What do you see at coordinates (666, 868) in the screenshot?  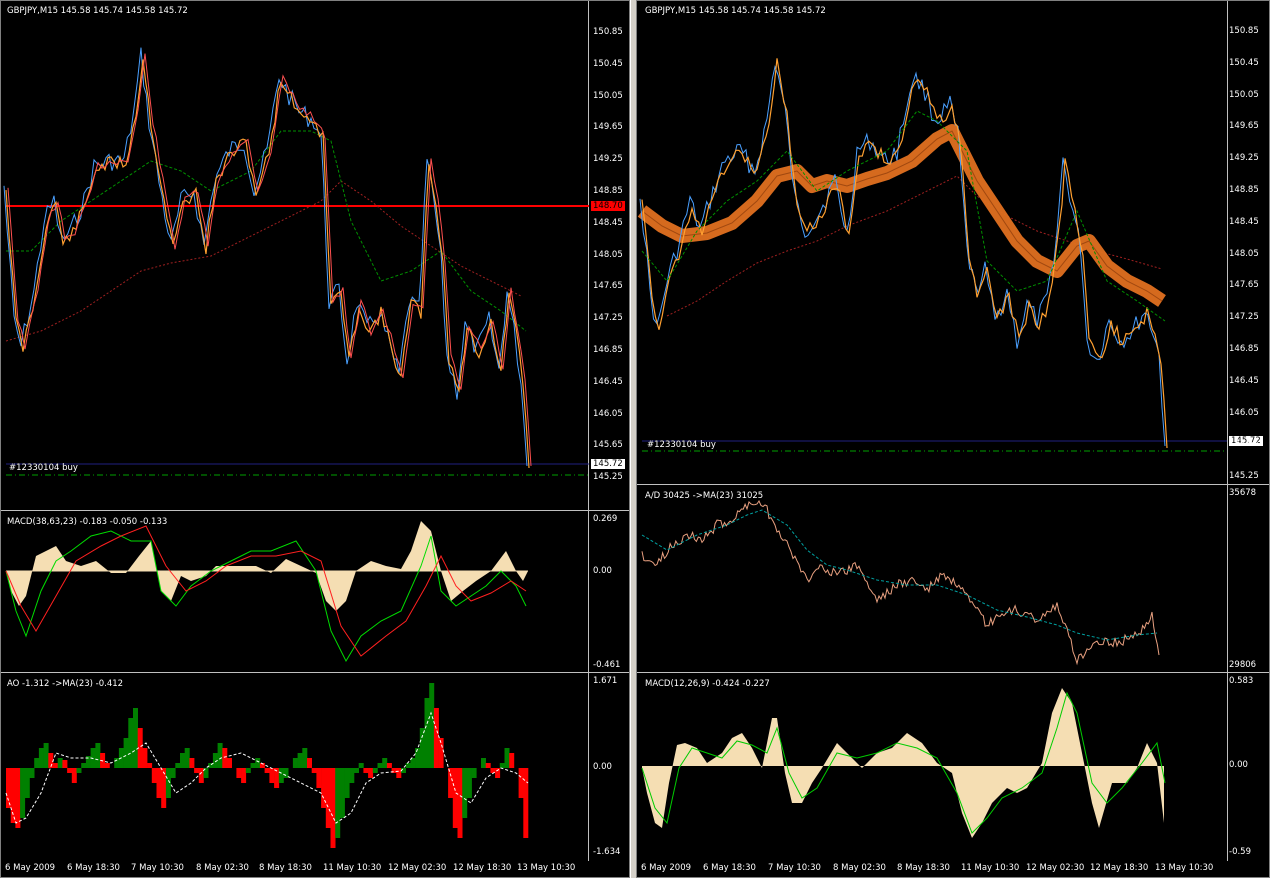 I see `right-xtick: 6 May 2009` at bounding box center [666, 868].